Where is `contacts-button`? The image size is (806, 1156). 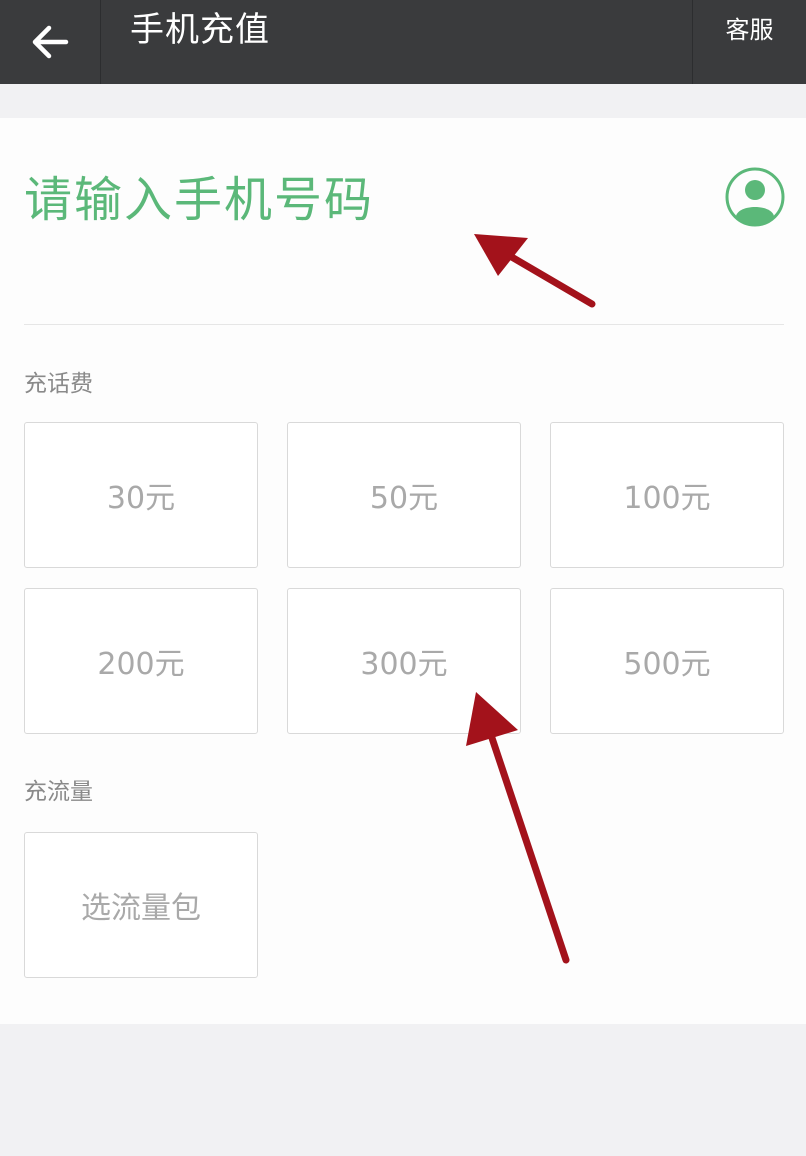
contacts-button is located at coordinates (755, 197).